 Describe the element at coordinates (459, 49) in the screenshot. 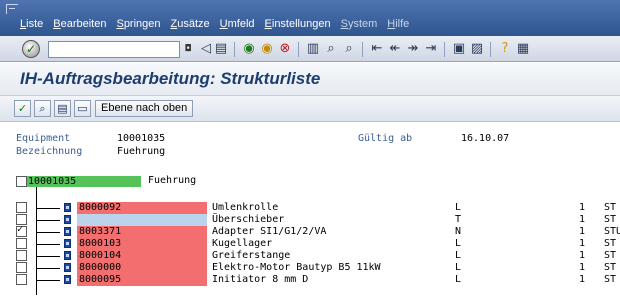

I see `create-session-icon: ▣` at that location.